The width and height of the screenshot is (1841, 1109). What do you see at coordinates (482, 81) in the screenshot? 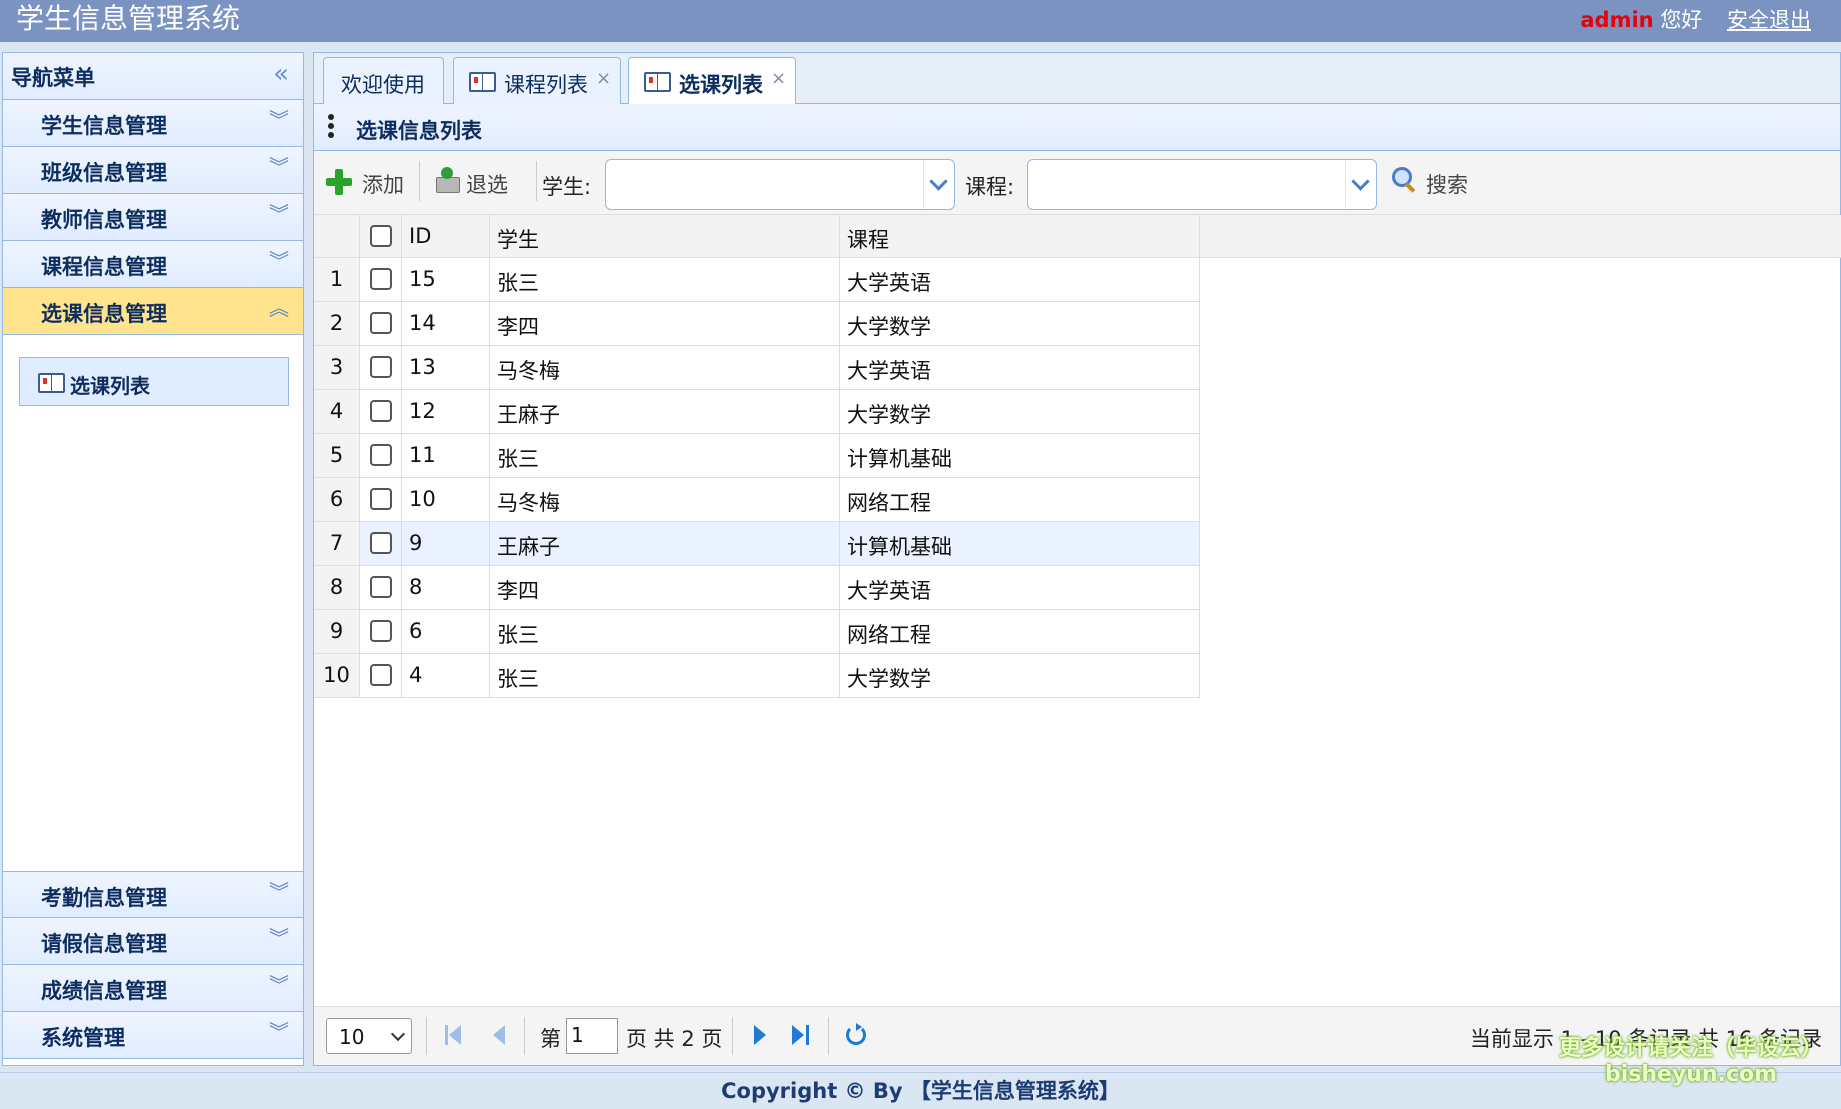
I see `book-icon` at bounding box center [482, 81].